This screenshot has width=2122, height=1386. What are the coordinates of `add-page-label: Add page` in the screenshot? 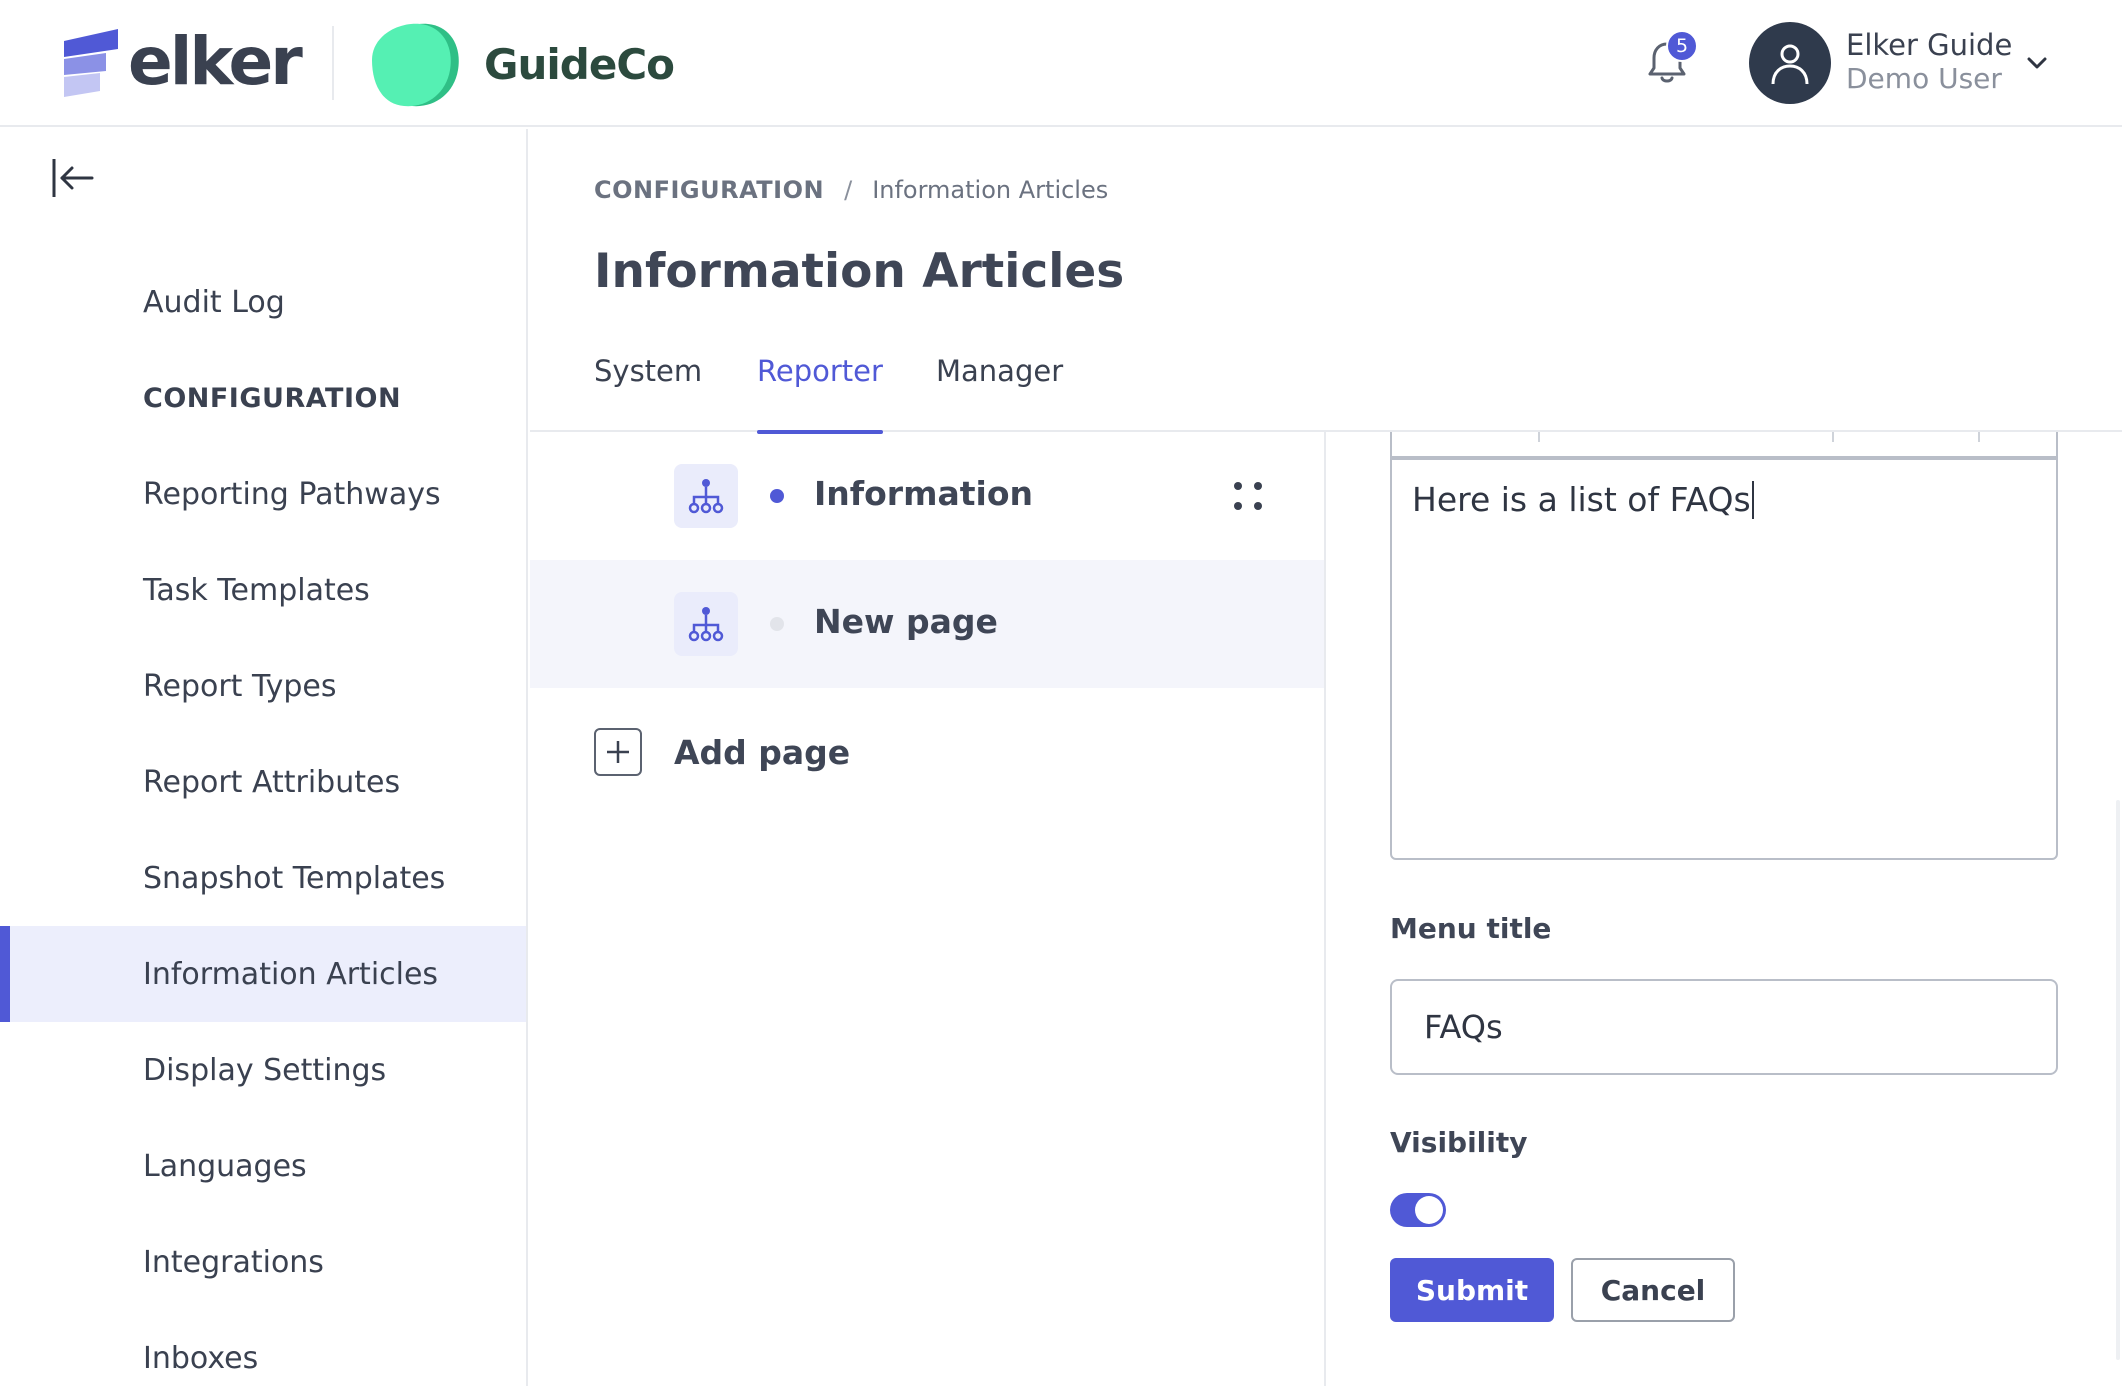 It's located at (762, 752).